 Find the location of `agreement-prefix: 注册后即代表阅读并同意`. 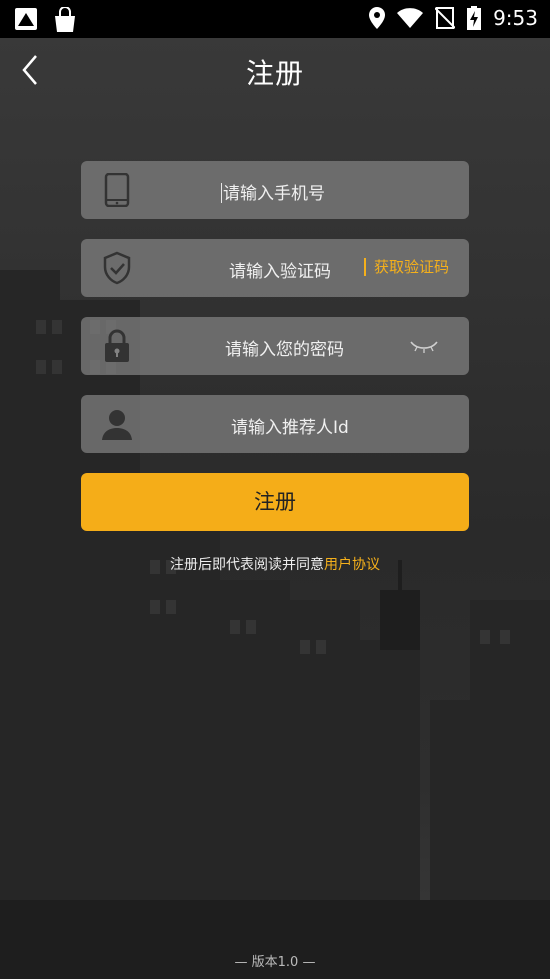

agreement-prefix: 注册后即代表阅读并同意 is located at coordinates (247, 565).